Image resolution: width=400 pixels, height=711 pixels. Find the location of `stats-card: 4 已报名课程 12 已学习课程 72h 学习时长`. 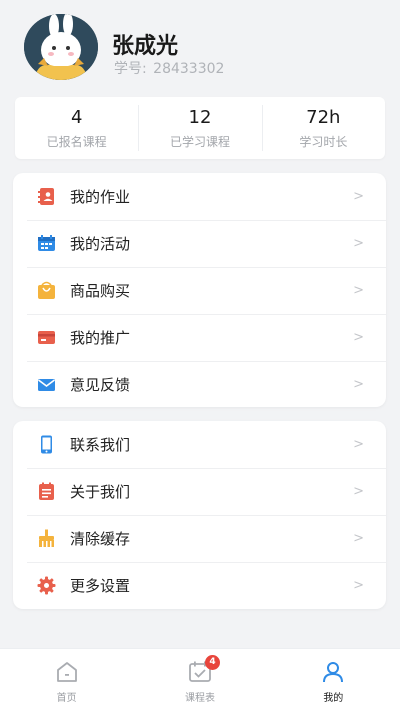

stats-card: 4 已报名课程 12 已学习课程 72h 学习时长 is located at coordinates (200, 128).